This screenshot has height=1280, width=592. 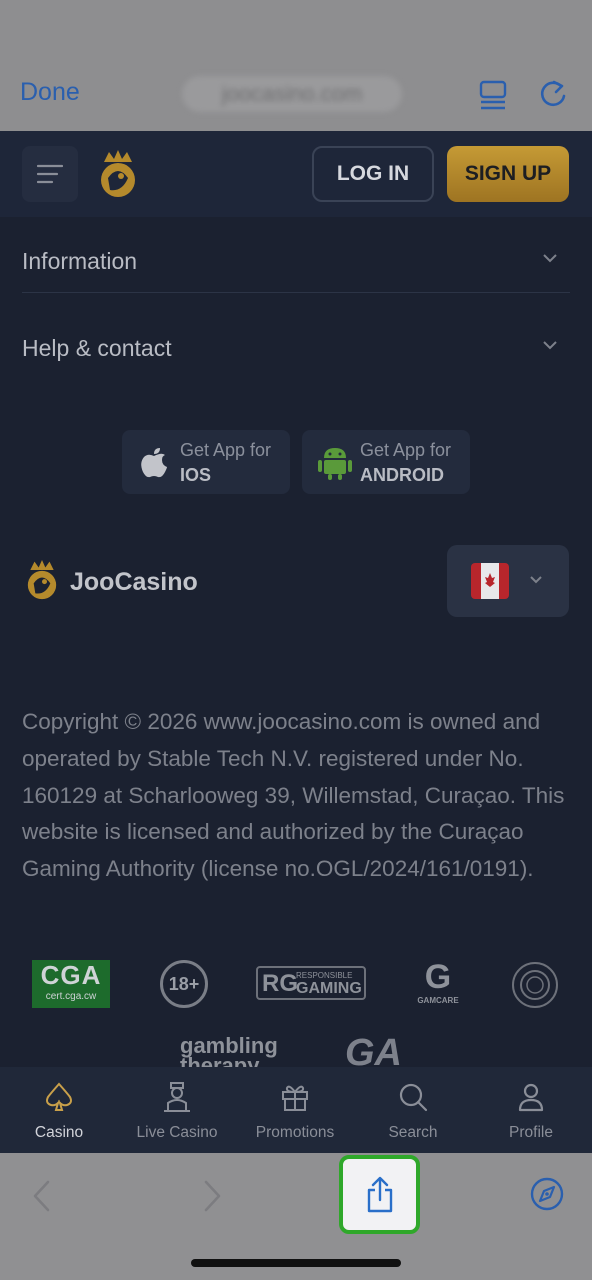 I want to click on nav-promotions: Promotions, so click(x=295, y=1110).